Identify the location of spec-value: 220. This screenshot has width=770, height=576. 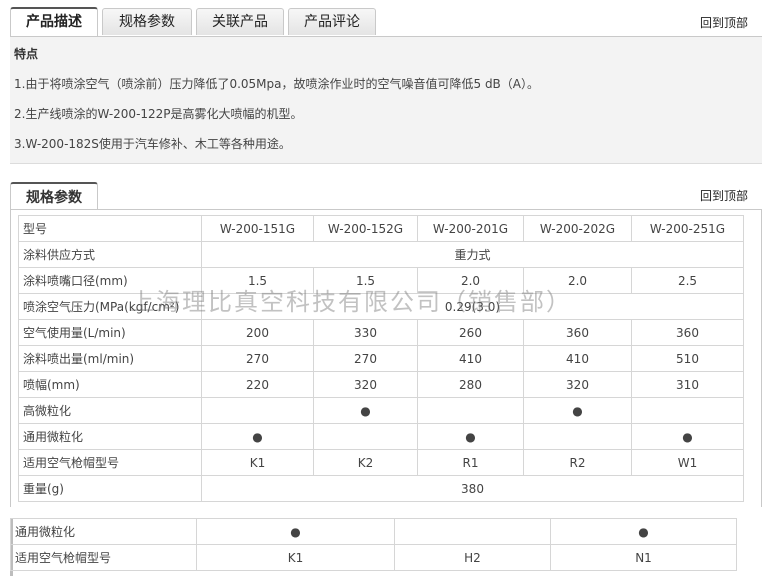
(257, 384).